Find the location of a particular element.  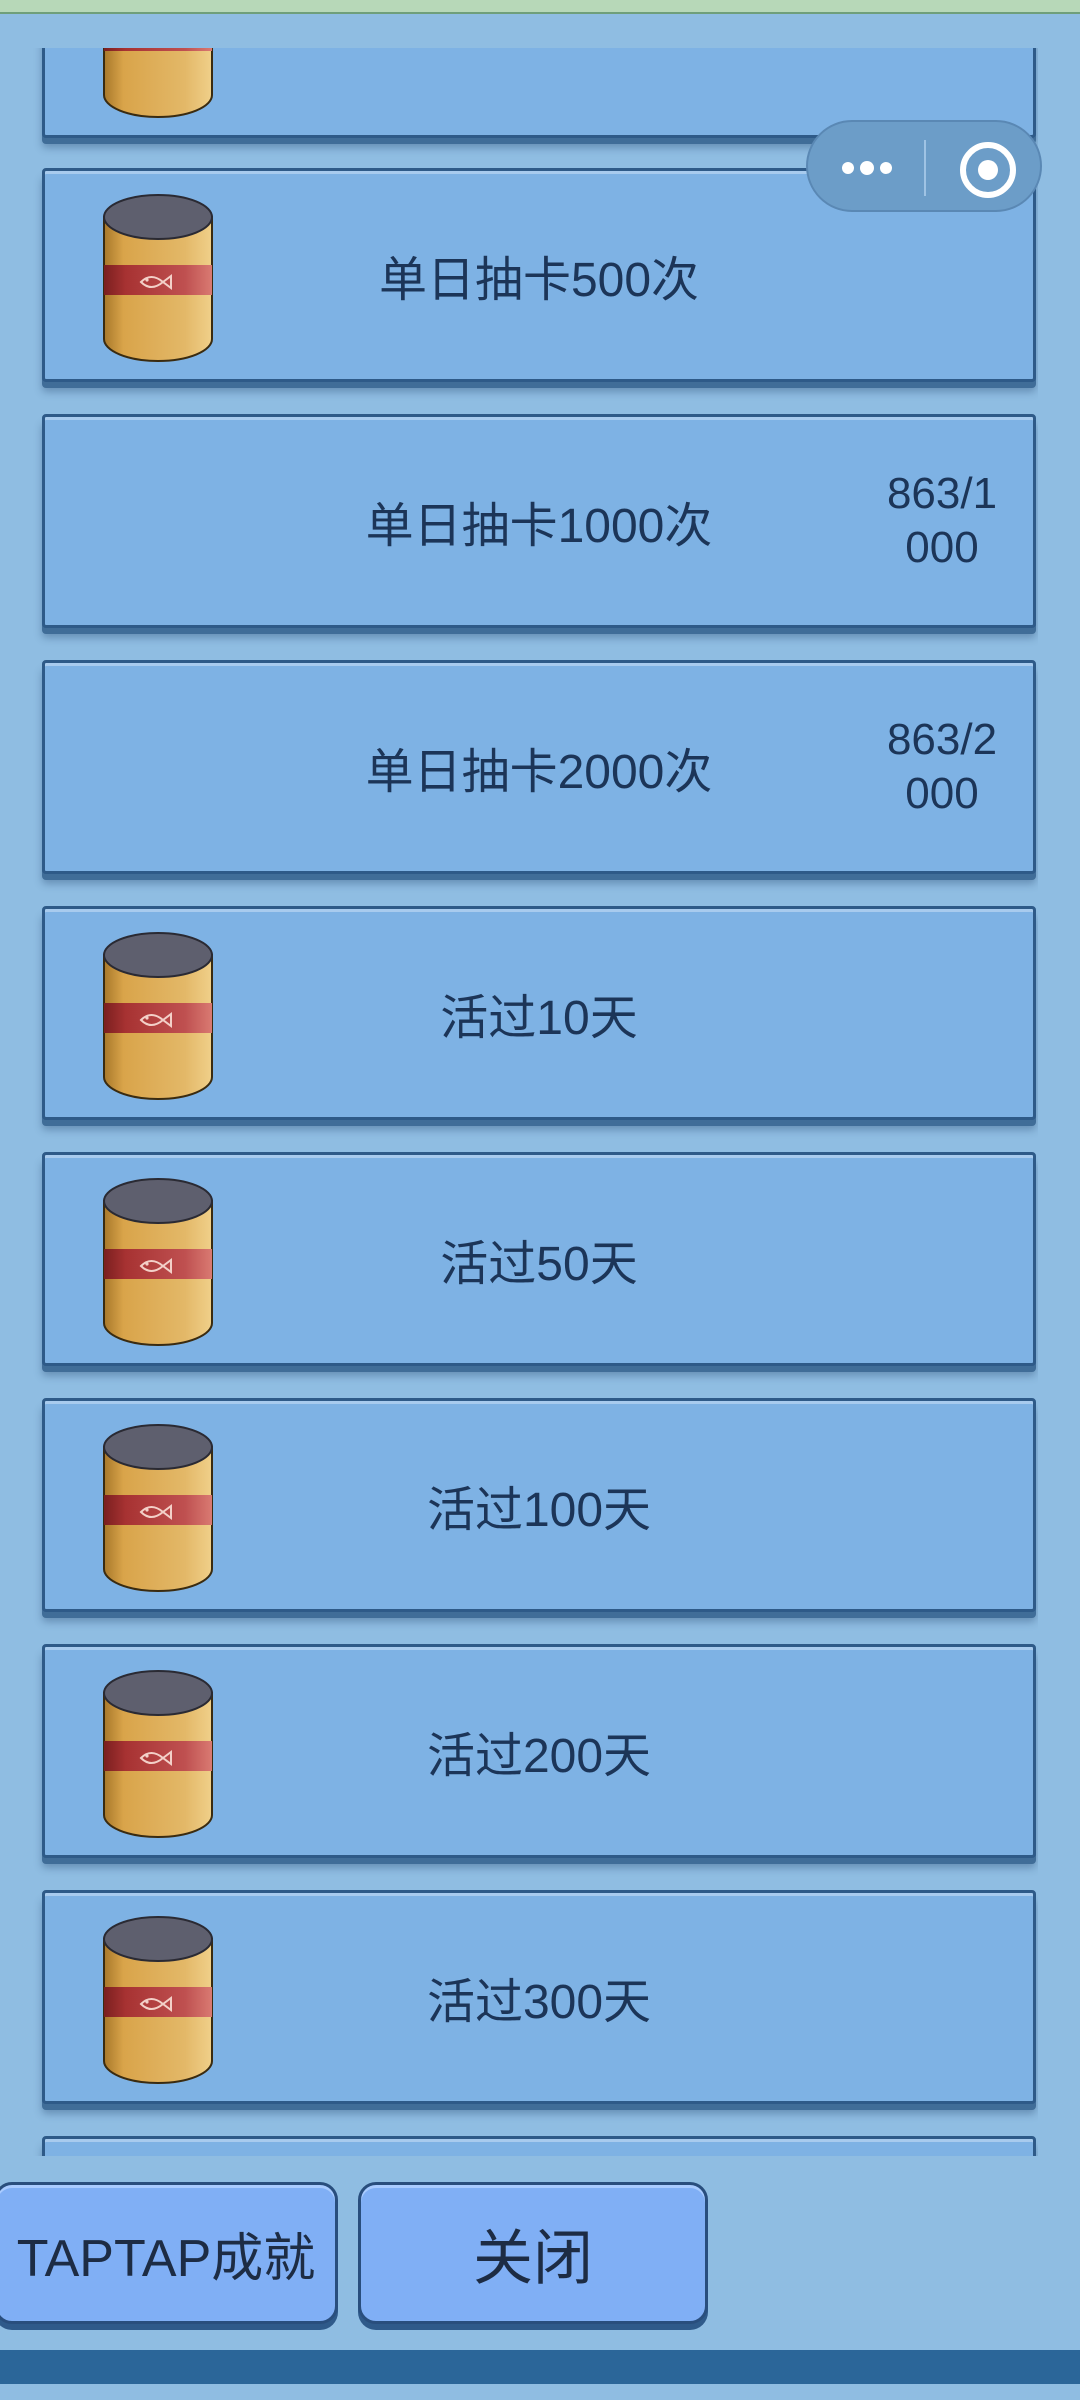

capsule-divider is located at coordinates (925, 168).